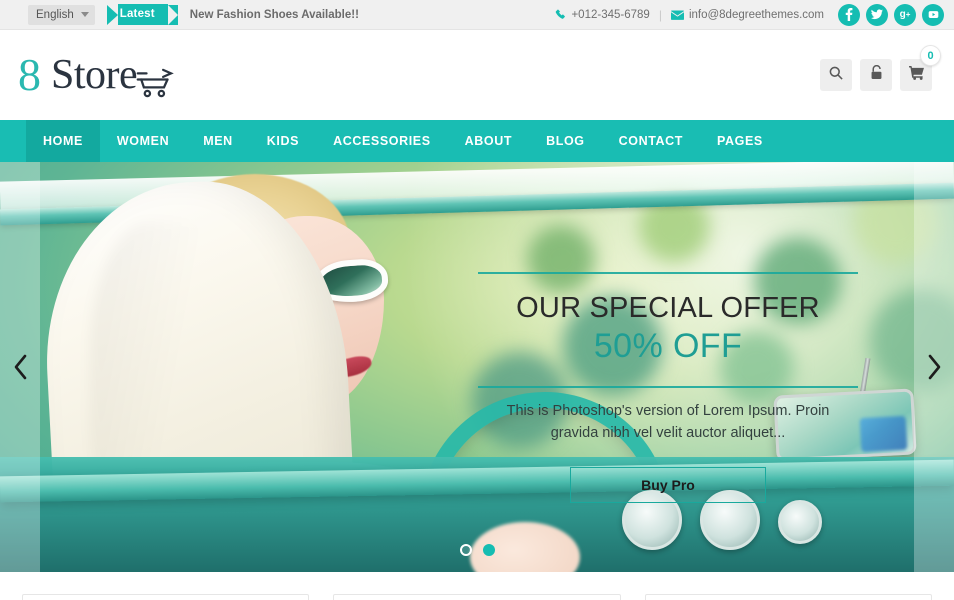  Describe the element at coordinates (477, 586) in the screenshot. I see `product-card-strip` at that location.